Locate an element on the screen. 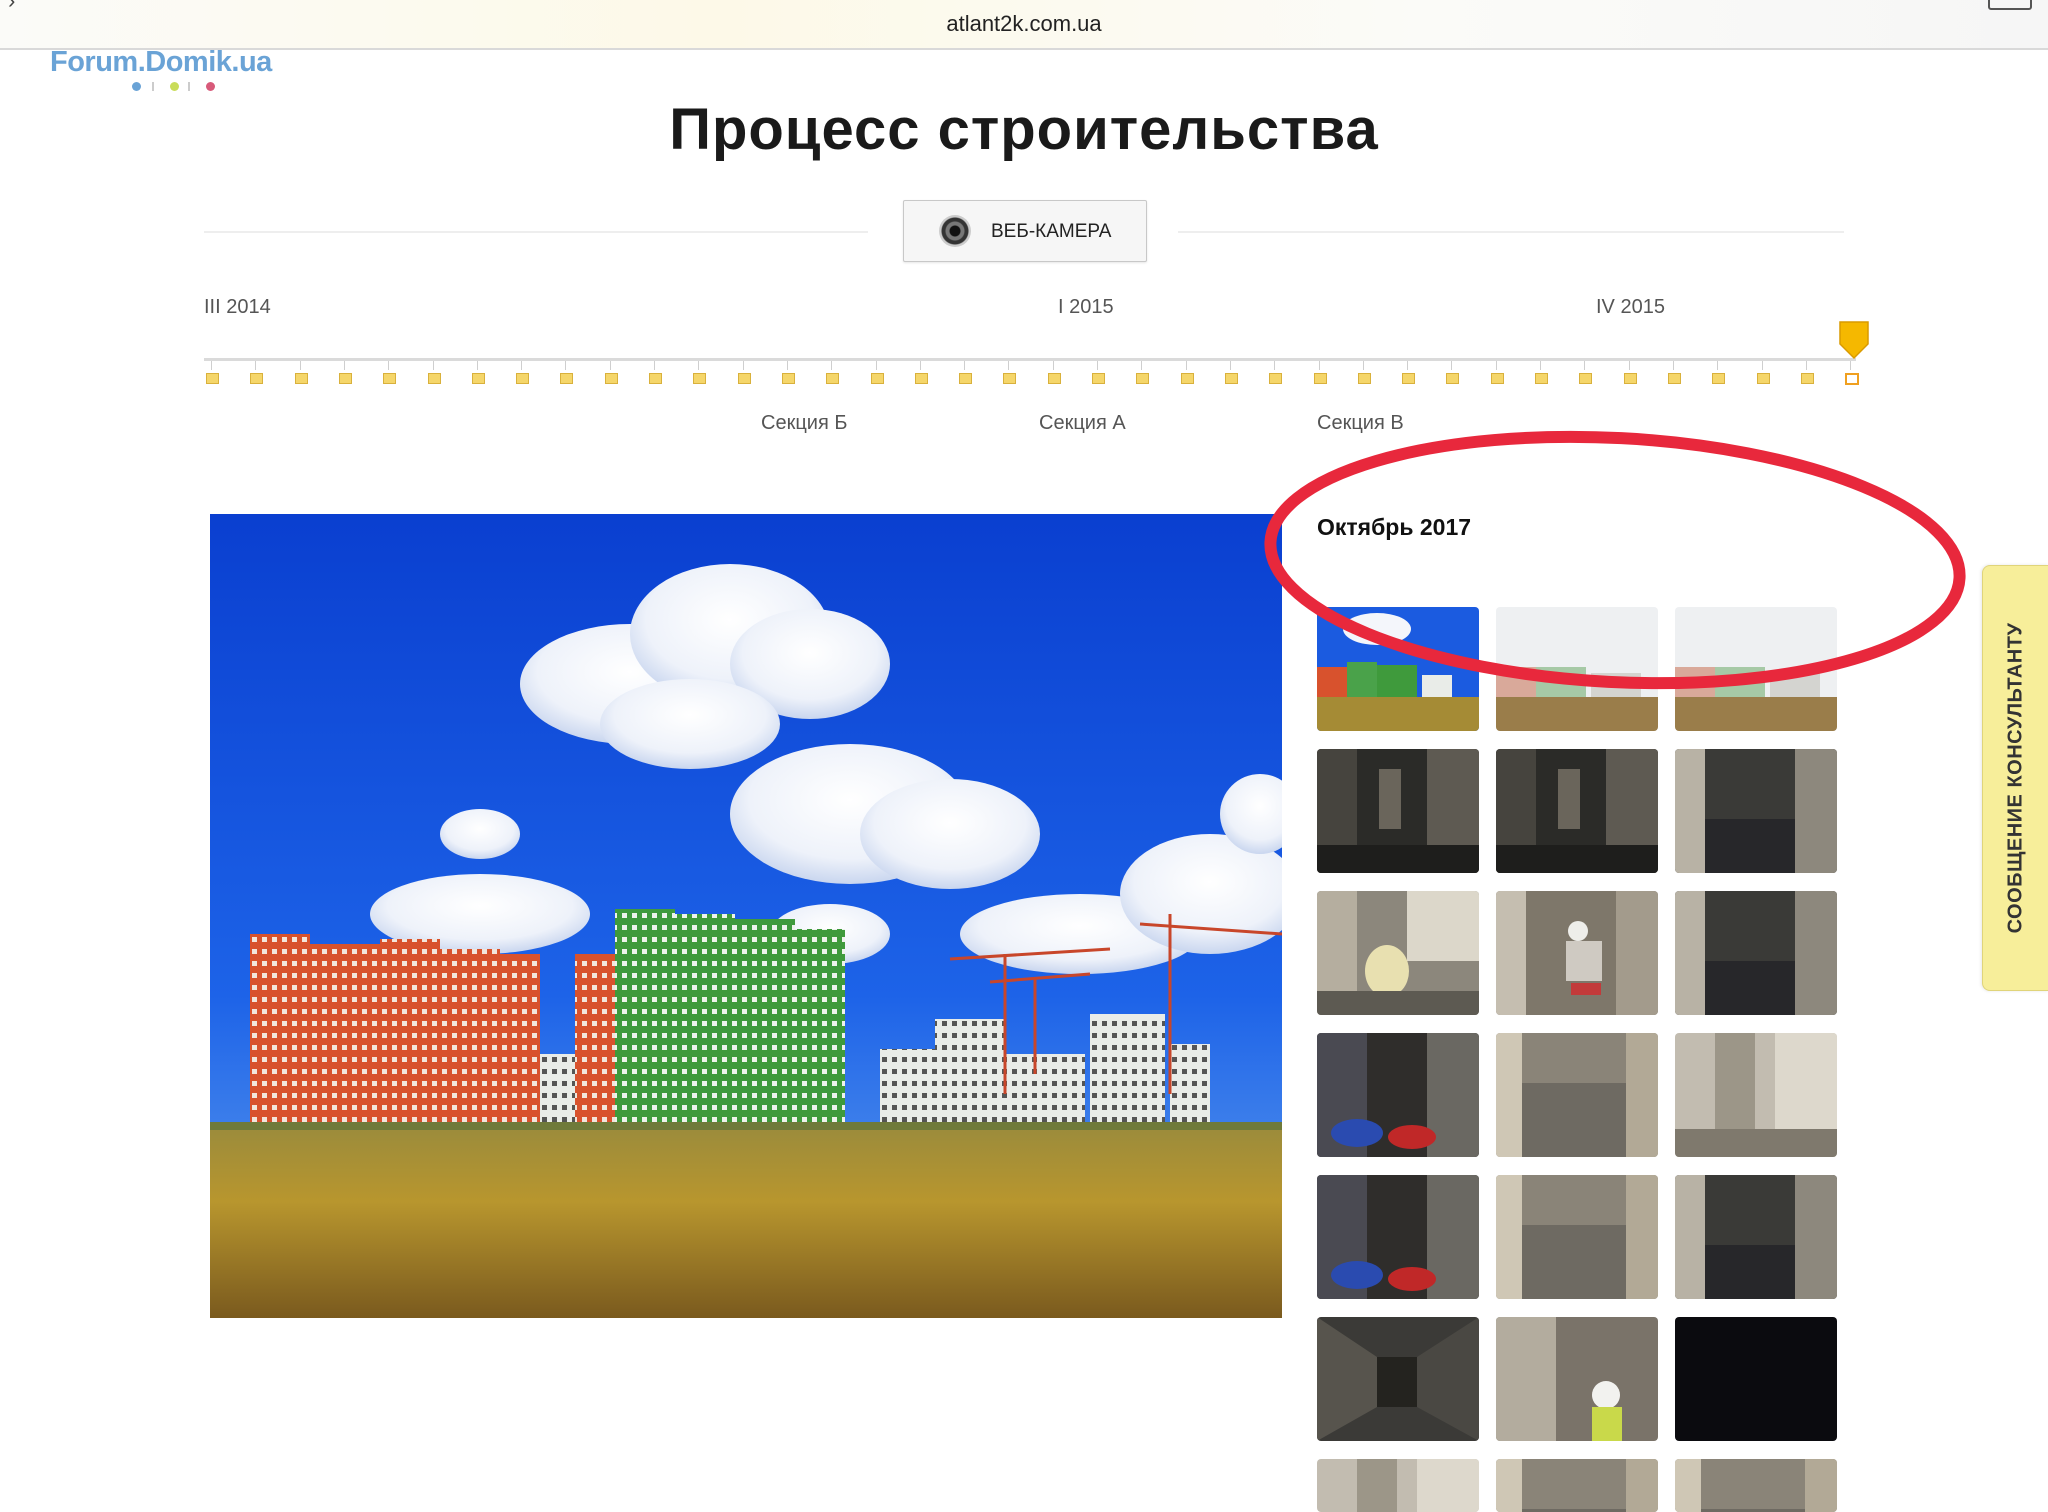 This screenshot has width=2048, height=1512. logo-dots is located at coordinates (177, 87).